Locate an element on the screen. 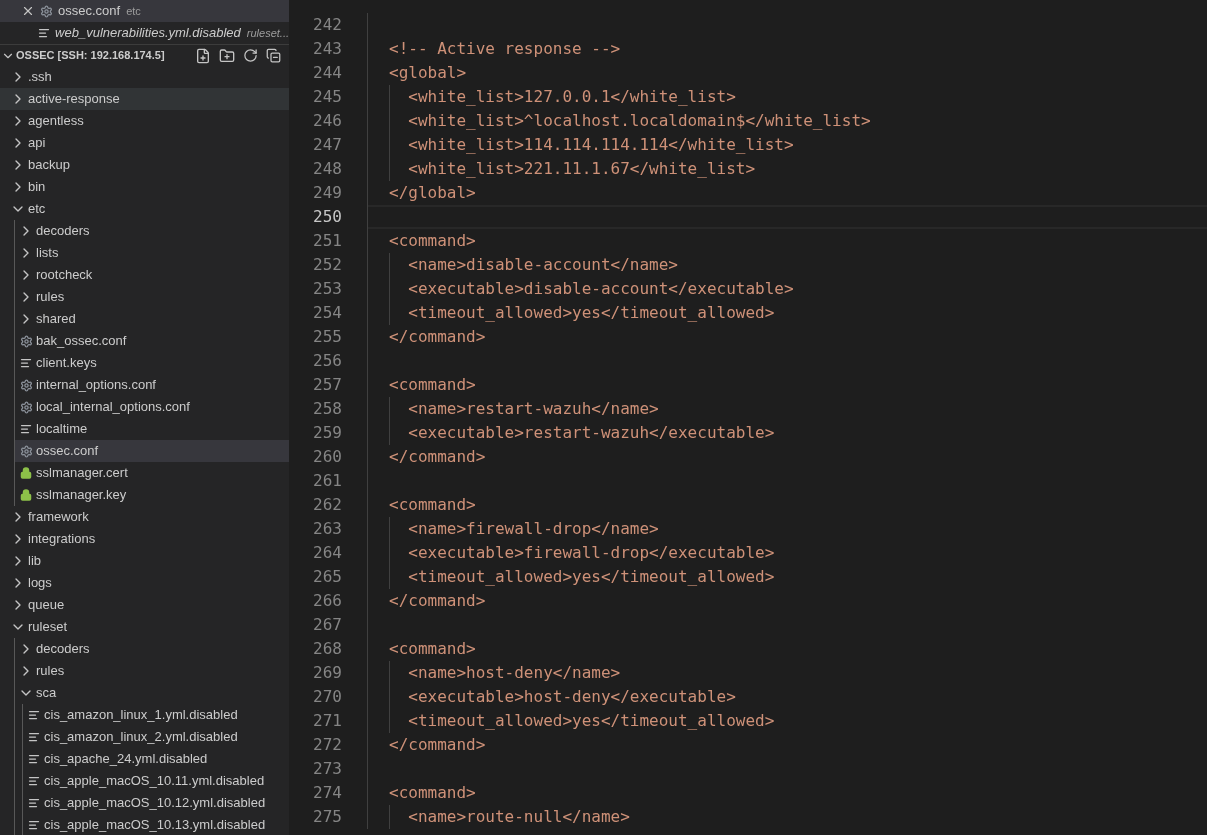 The width and height of the screenshot is (1207, 835). tree-item: client.keys is located at coordinates (152, 363).